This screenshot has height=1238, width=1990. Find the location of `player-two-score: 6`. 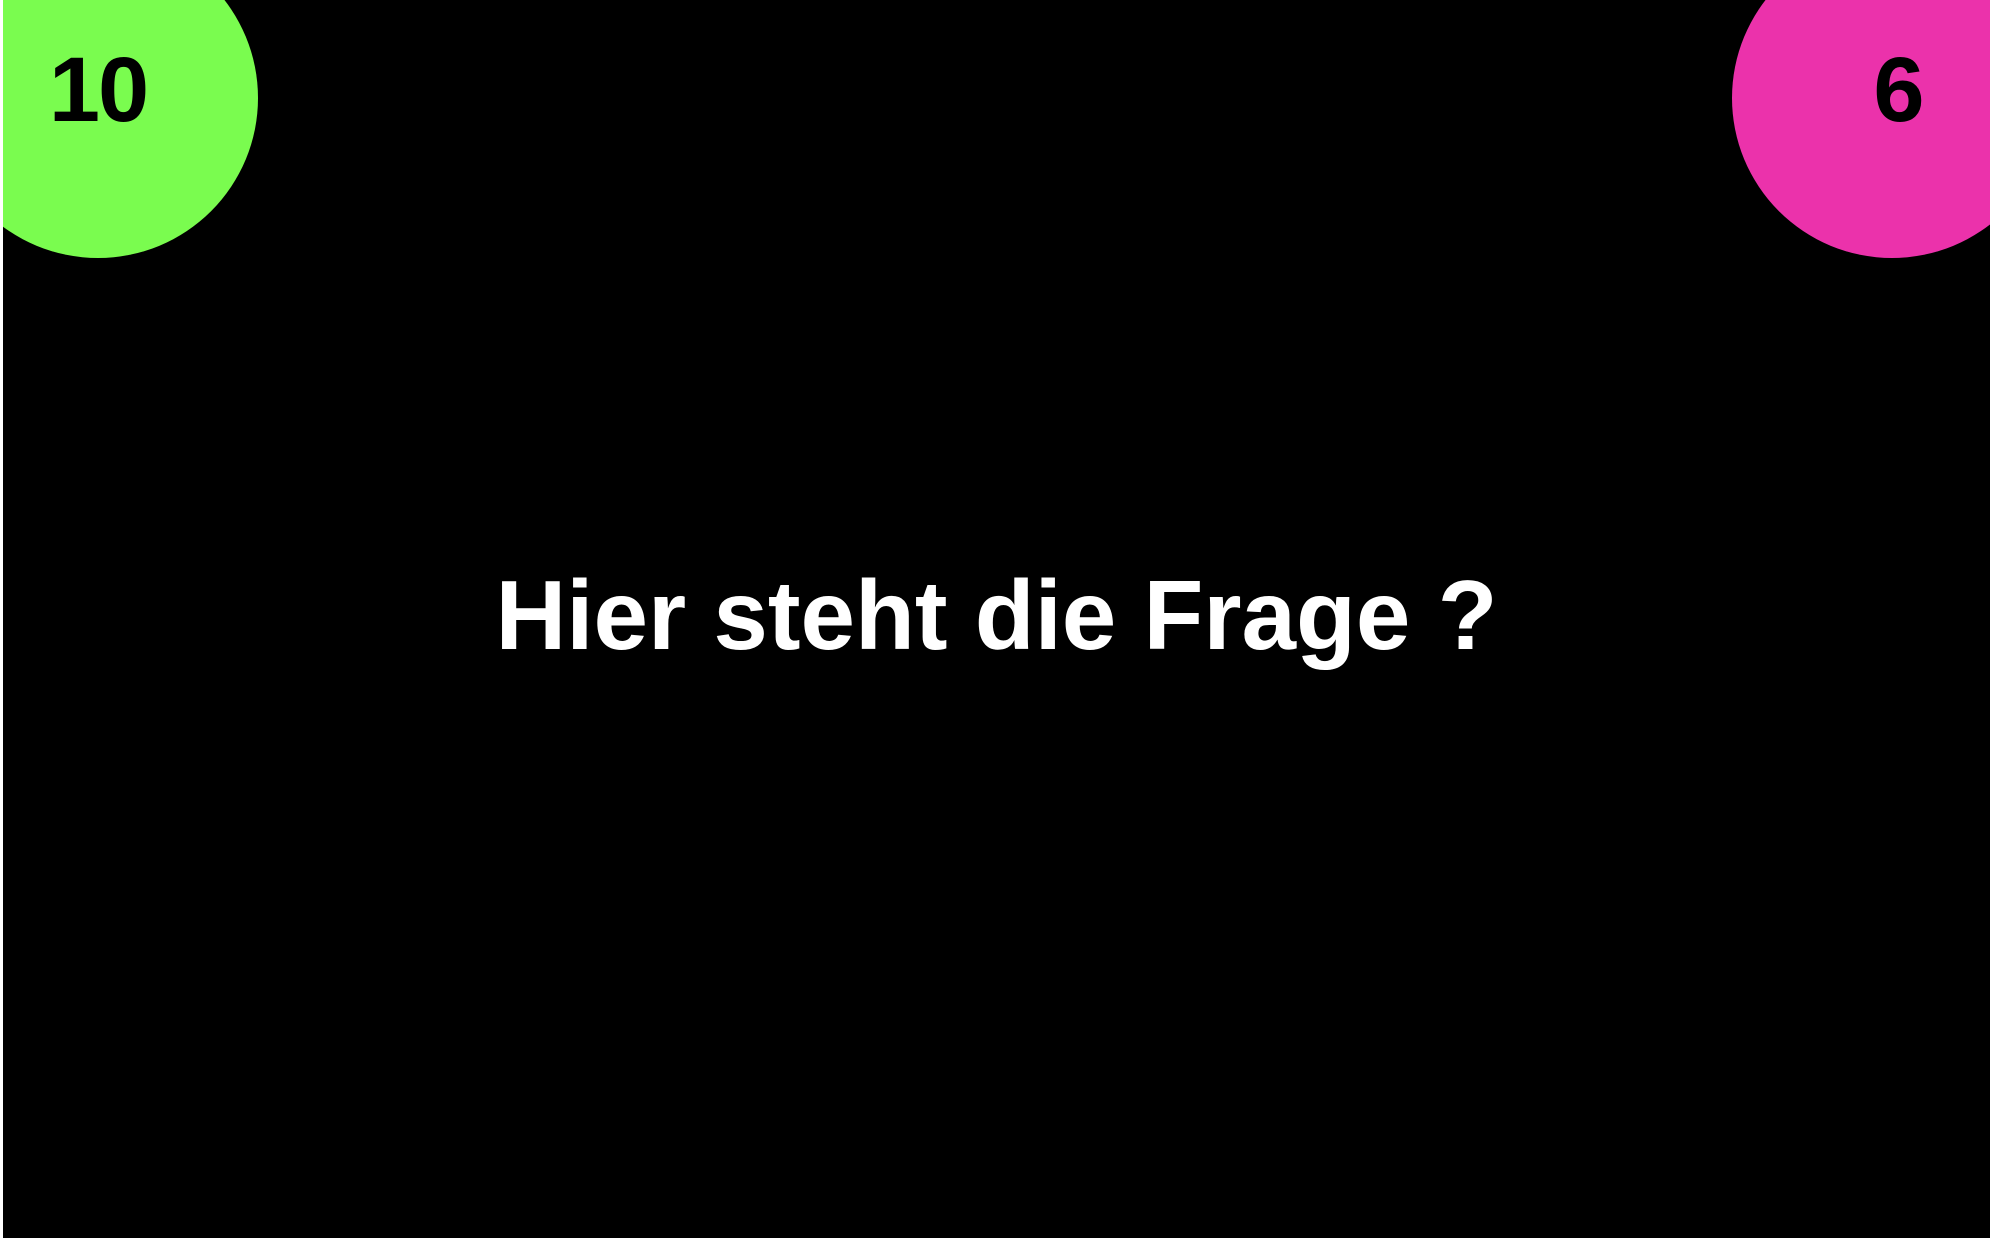

player-two-score: 6 is located at coordinates (1898, 90).